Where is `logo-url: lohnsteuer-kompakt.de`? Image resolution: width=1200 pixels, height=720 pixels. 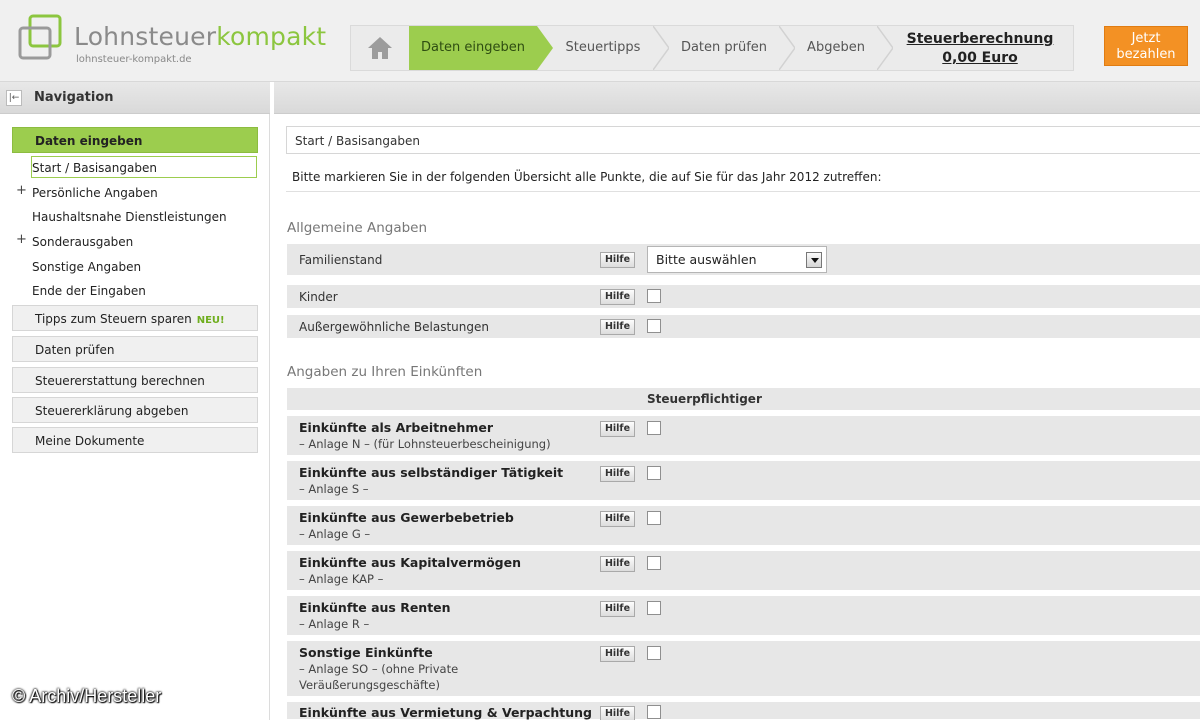
logo-url: lohnsteuer-kompakt.de is located at coordinates (134, 59).